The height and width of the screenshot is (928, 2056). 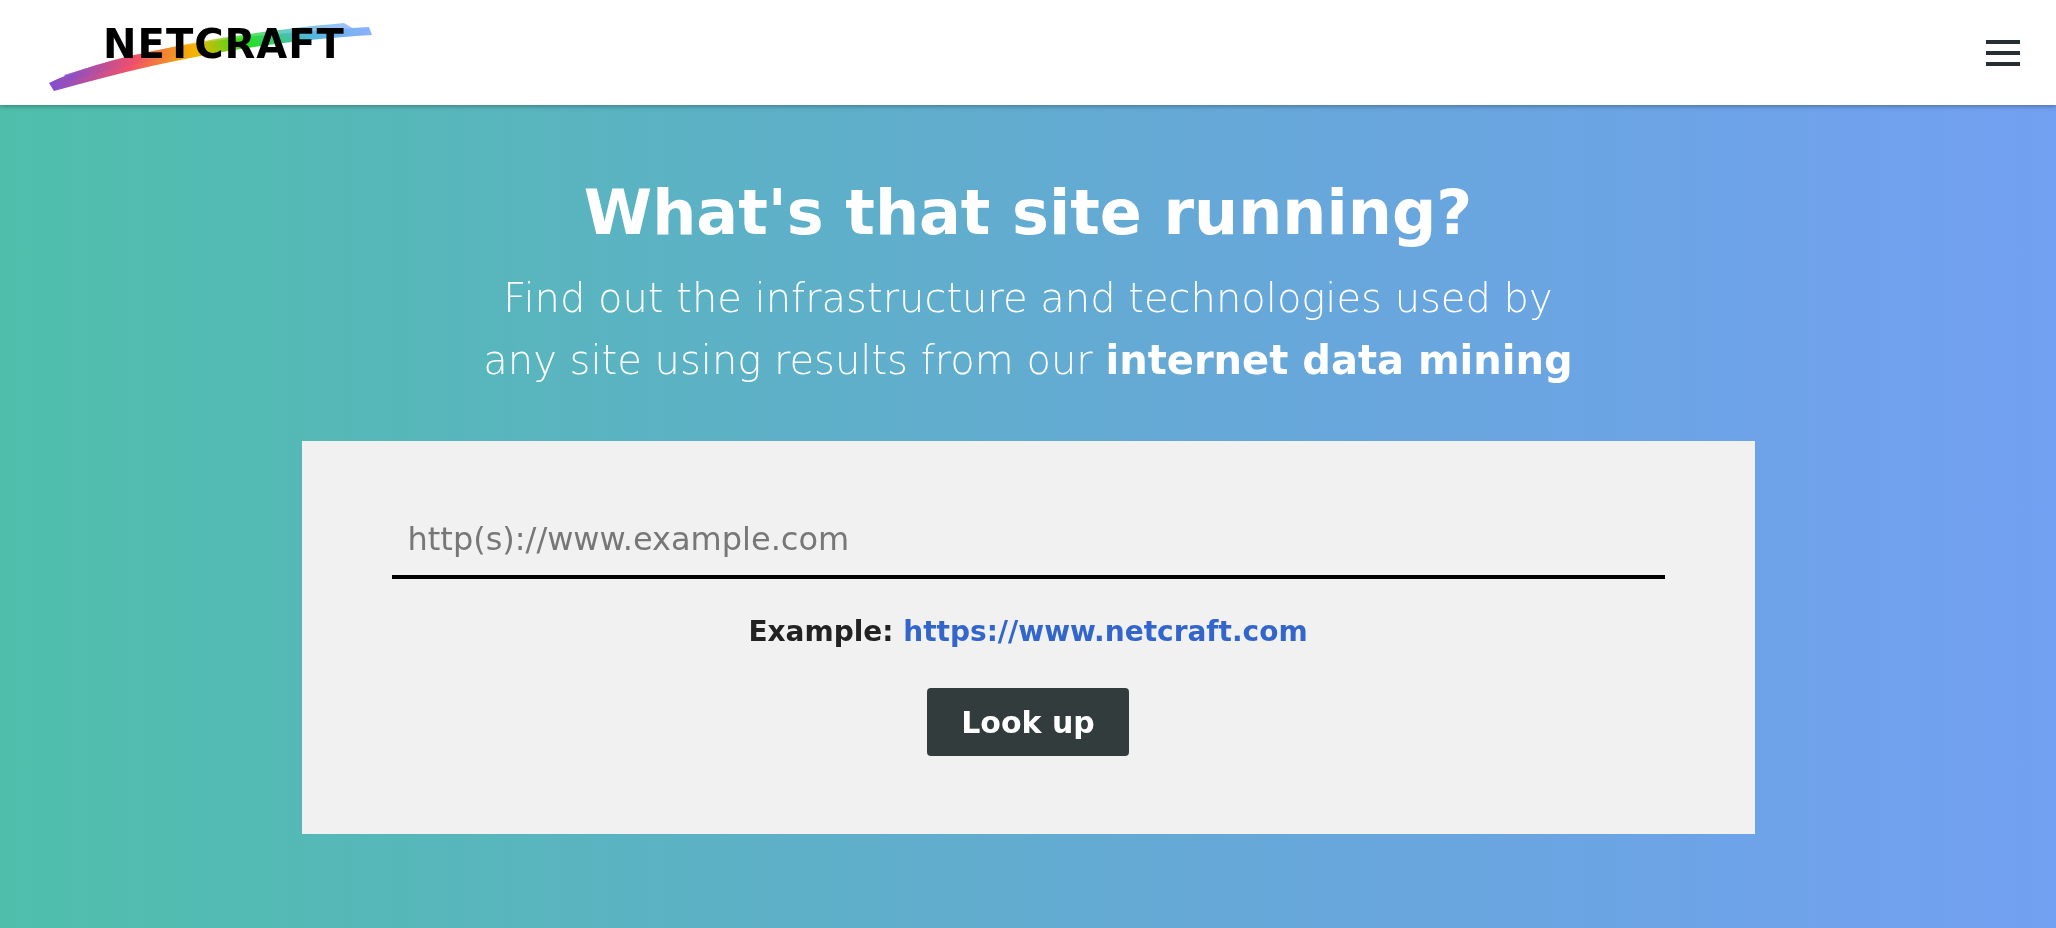 What do you see at coordinates (1028, 329) in the screenshot?
I see `hero-subtitle: Find out the infrastructure and technologies used by any site using results from our internet data mining` at bounding box center [1028, 329].